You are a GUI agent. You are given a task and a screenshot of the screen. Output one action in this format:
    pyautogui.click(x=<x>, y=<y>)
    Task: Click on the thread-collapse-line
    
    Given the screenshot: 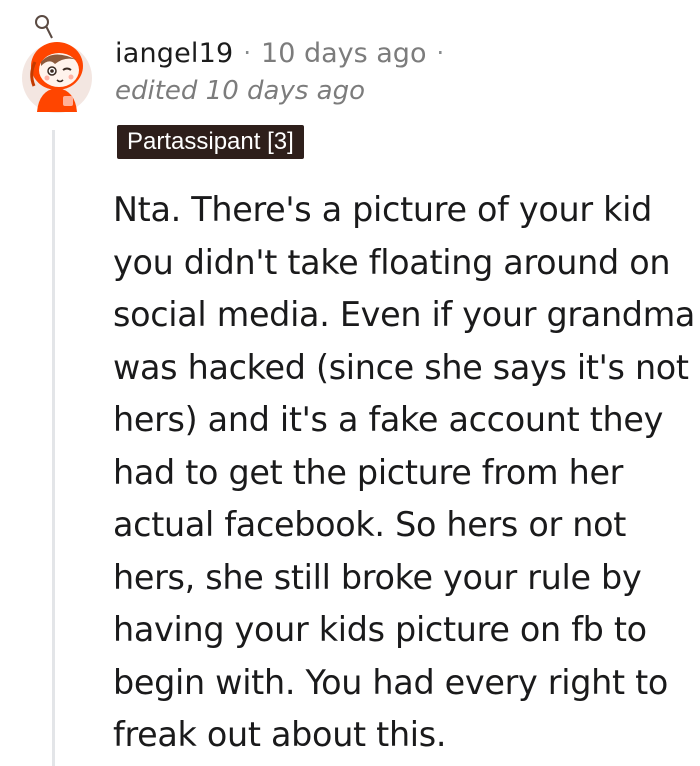 What is the action you would take?
    pyautogui.click(x=53, y=448)
    